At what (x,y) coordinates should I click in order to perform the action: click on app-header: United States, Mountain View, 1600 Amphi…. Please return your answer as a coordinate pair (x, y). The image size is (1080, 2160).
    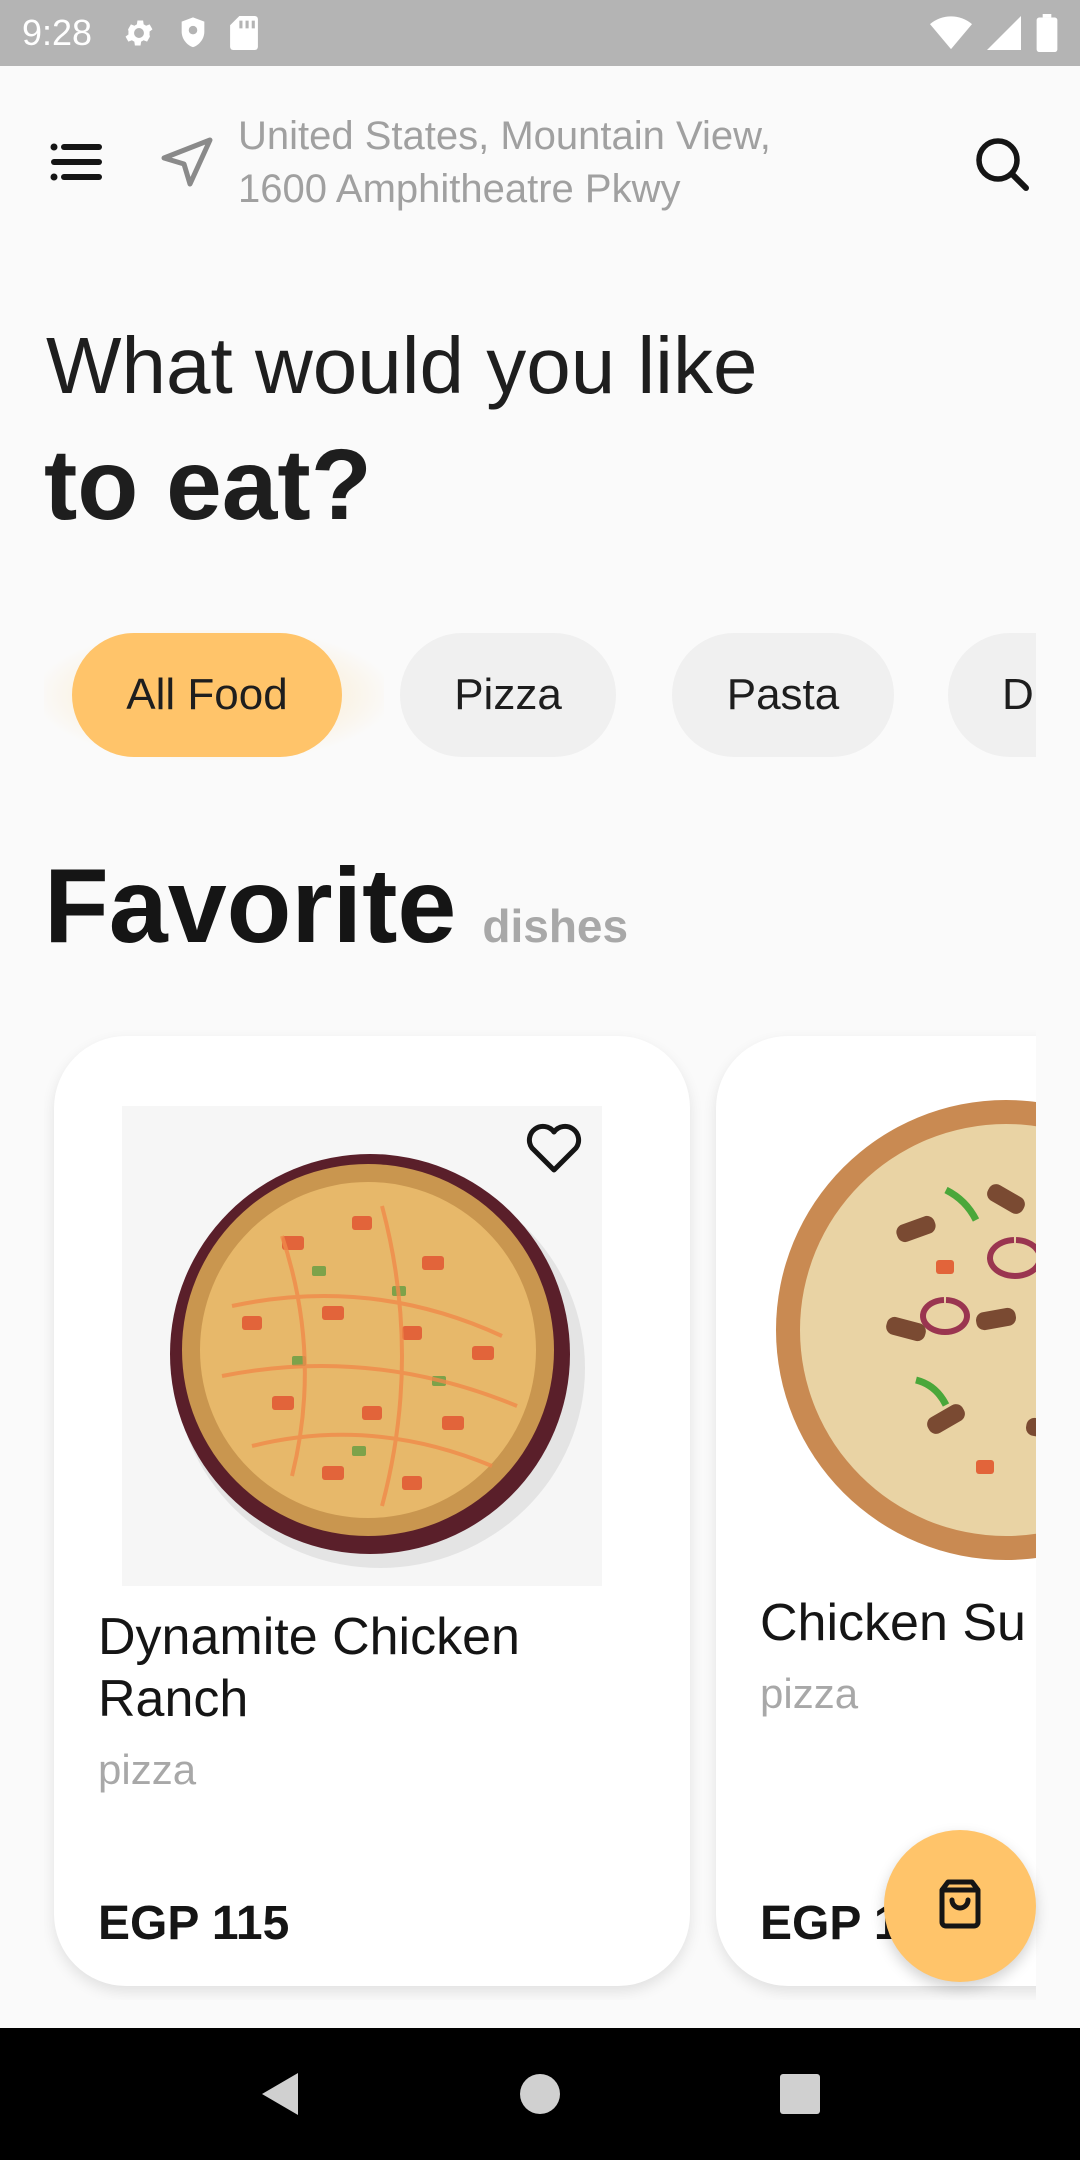
    Looking at the image, I should click on (540, 165).